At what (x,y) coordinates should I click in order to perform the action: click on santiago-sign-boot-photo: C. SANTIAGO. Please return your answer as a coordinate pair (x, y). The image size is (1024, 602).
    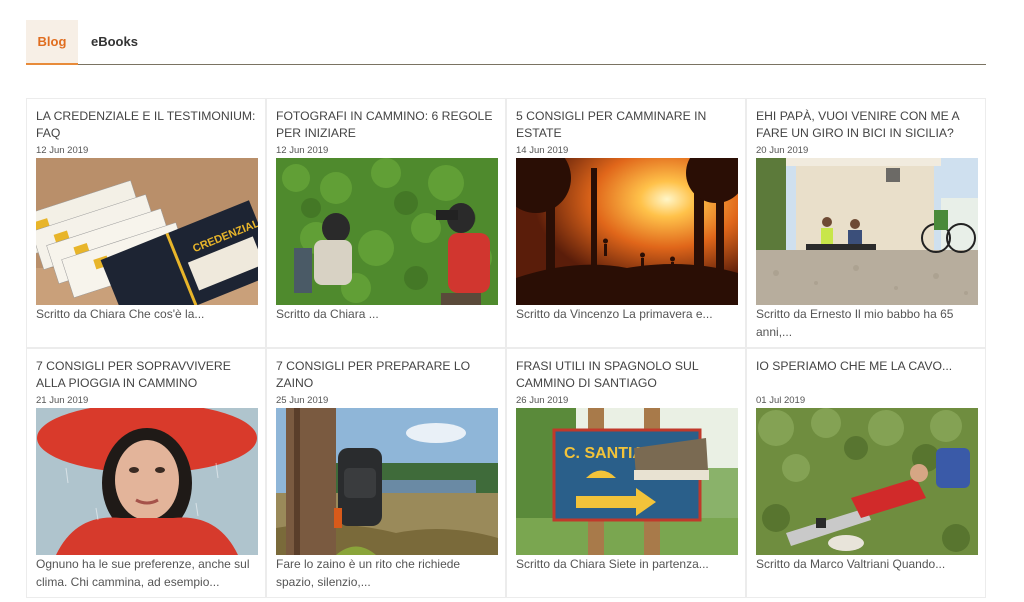
    Looking at the image, I should click on (627, 481).